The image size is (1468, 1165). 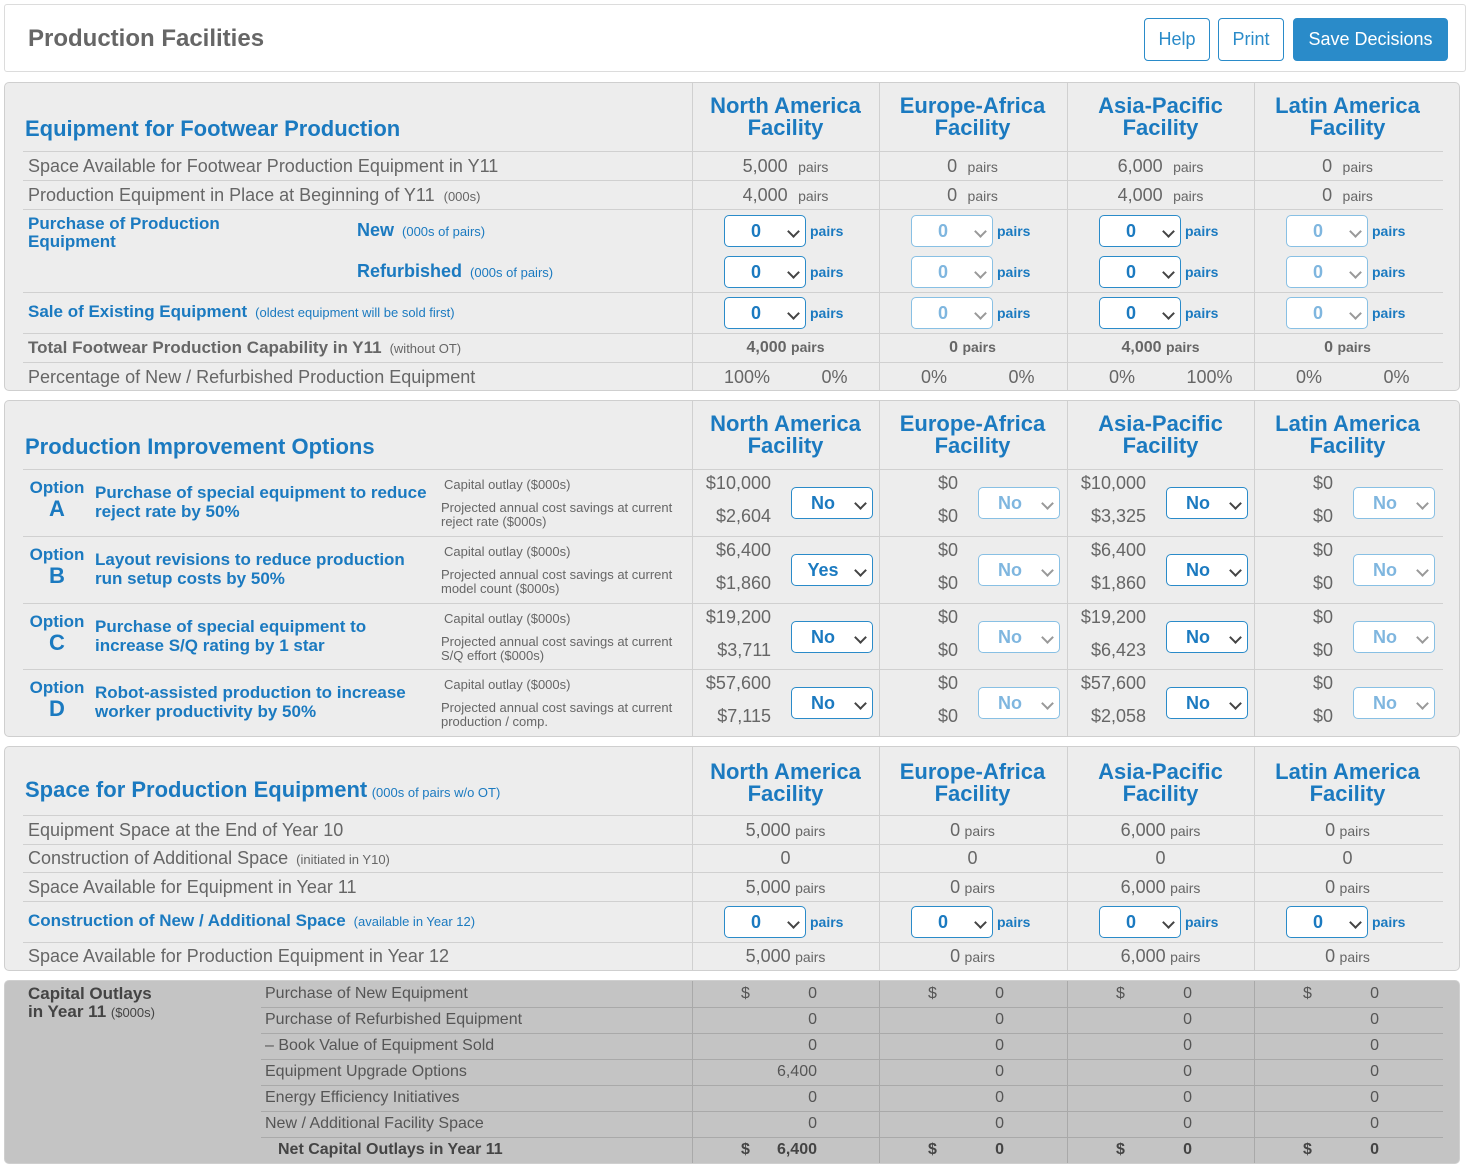 What do you see at coordinates (1374, 1149) in the screenshot?
I see `net-capital-la: 0` at bounding box center [1374, 1149].